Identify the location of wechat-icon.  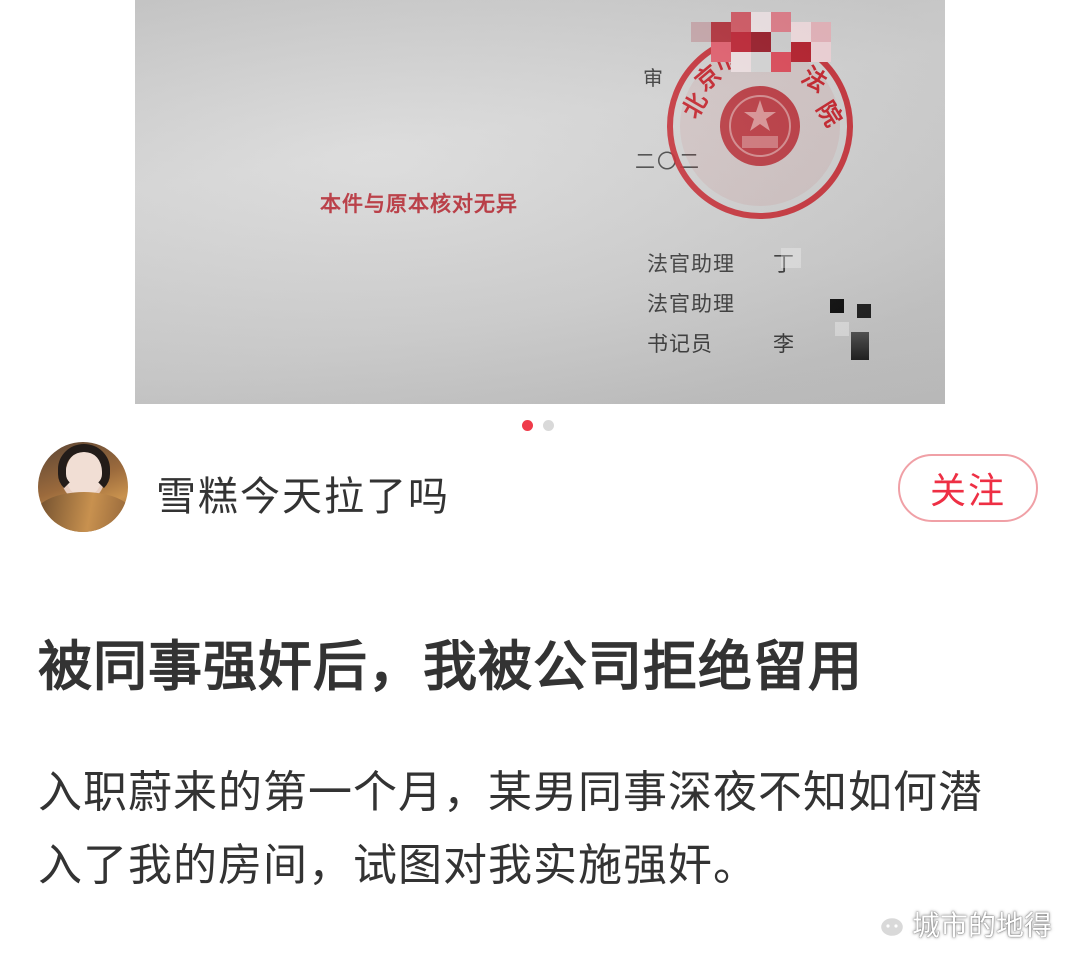
(884, 923).